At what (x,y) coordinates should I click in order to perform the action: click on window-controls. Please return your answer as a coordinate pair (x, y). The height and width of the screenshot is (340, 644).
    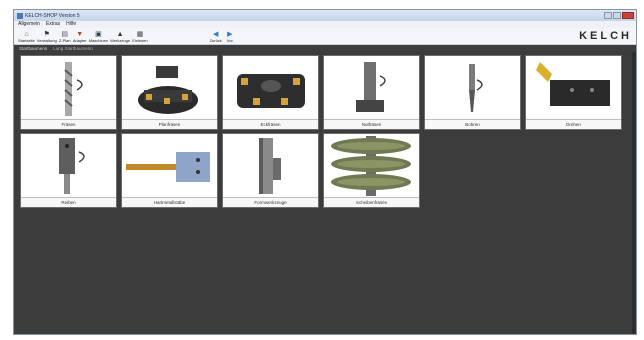
    Looking at the image, I should click on (620, 15).